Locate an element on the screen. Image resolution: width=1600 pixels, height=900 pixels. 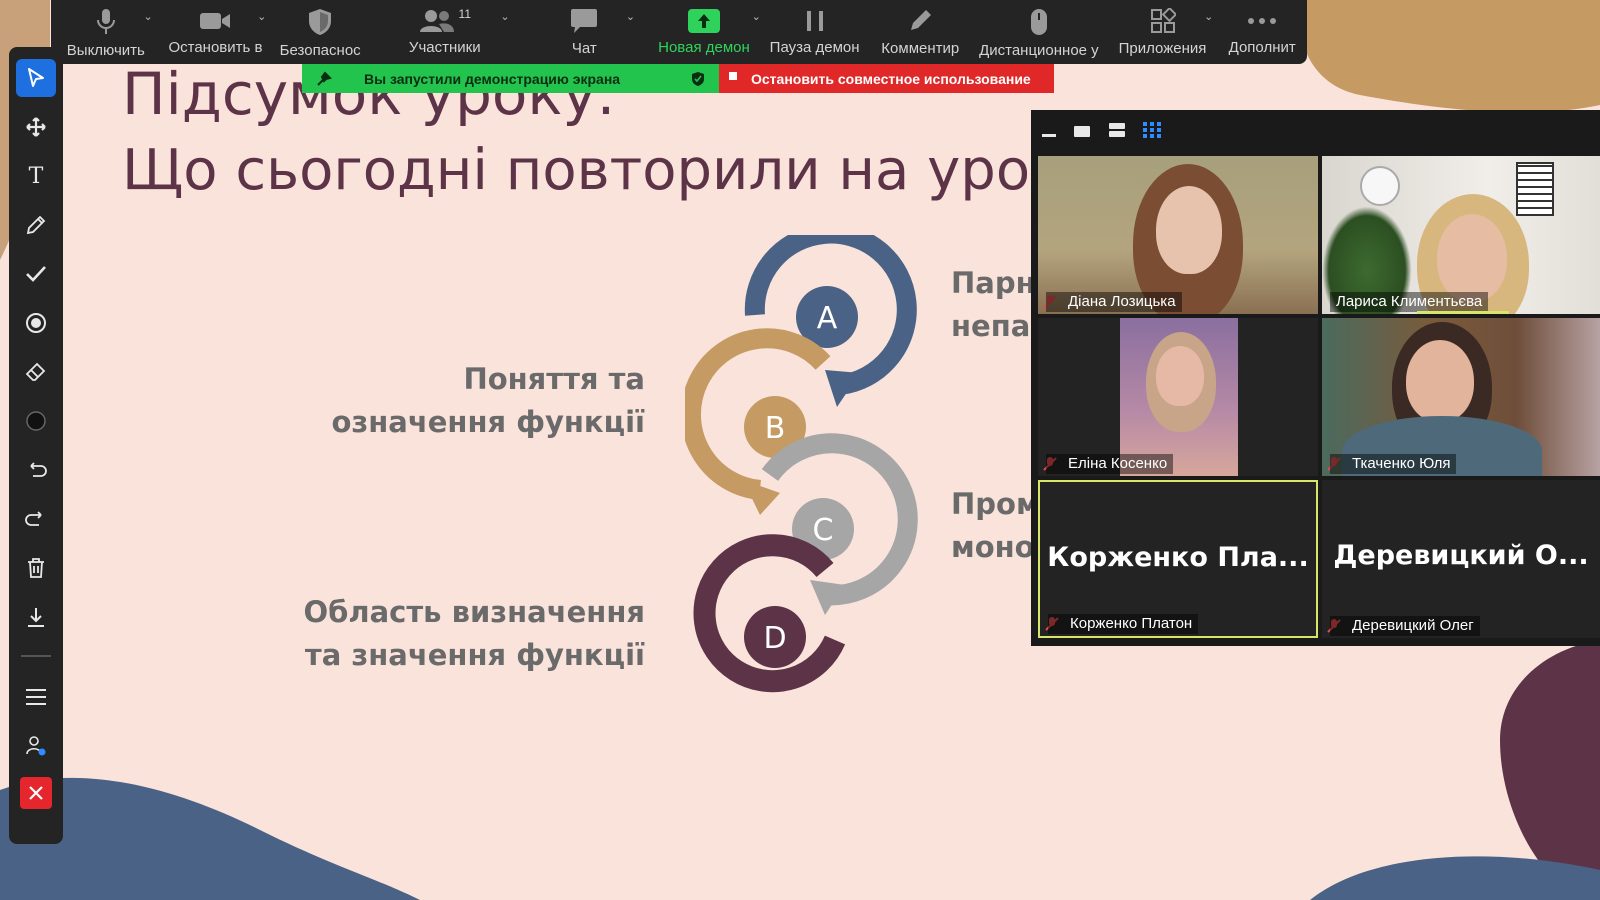
mute-button: Выключить ⌄ is located at coordinates (106, 29).